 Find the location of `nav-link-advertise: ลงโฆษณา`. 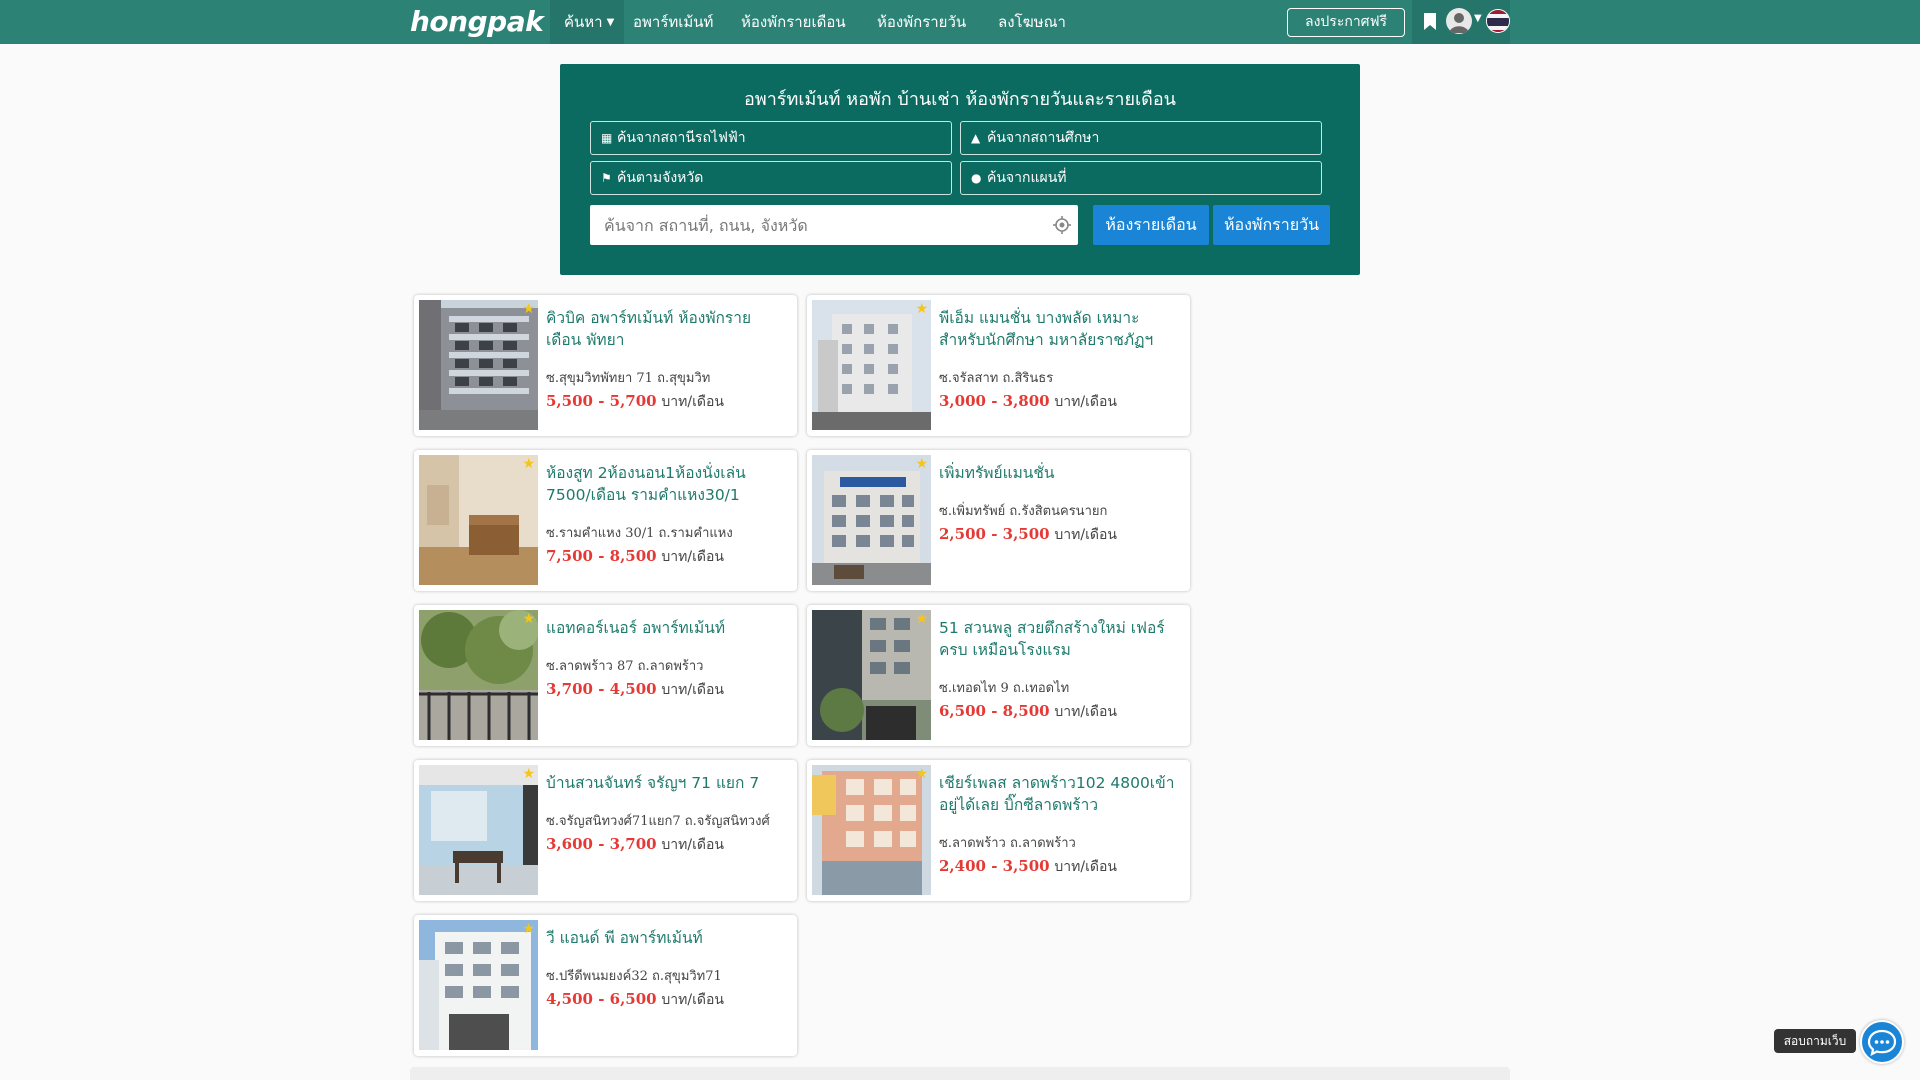

nav-link-advertise: ลงโฆษณา is located at coordinates (1032, 22).